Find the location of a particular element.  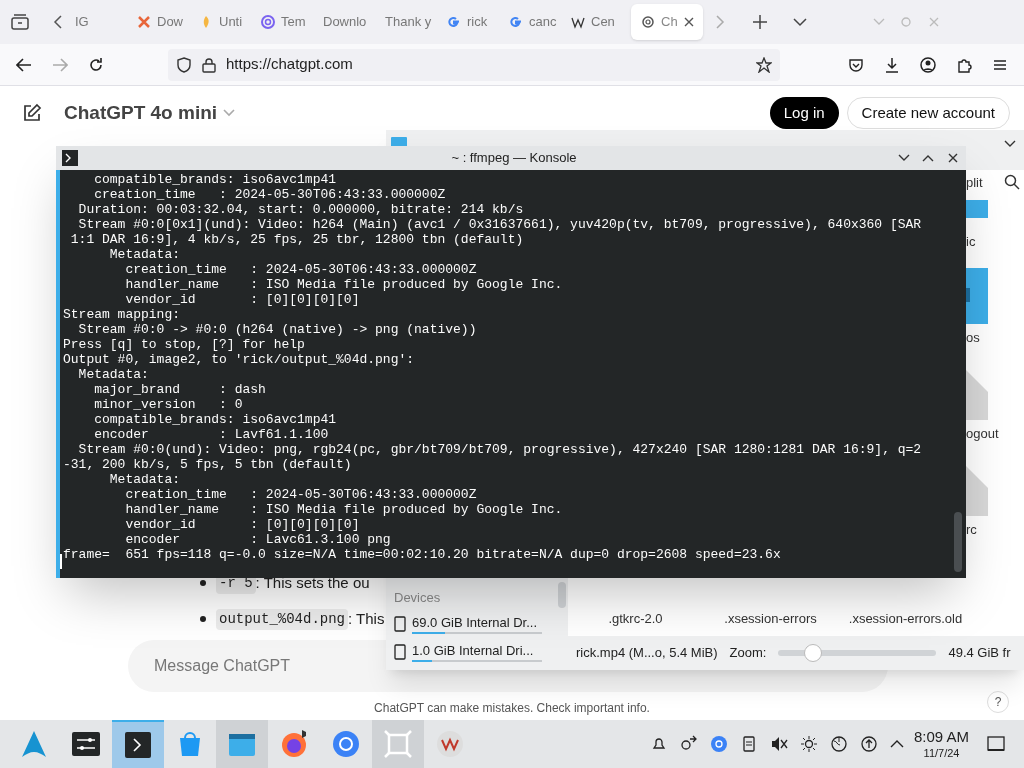

muted-speaker-icon is located at coordinates (779, 744).